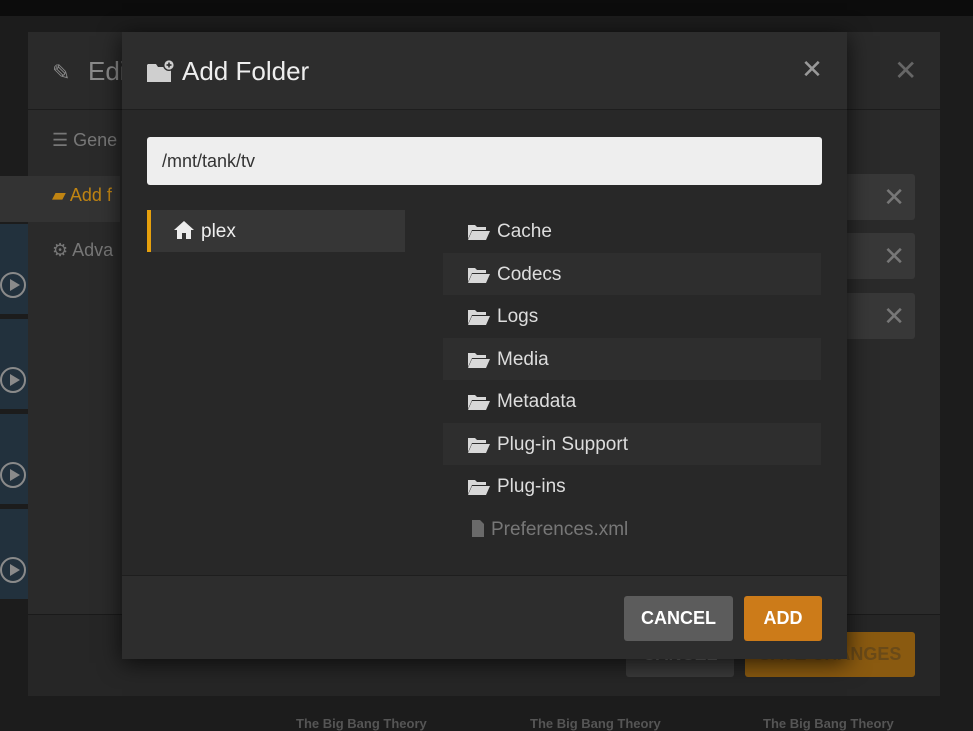 The height and width of the screenshot is (731, 973). I want to click on file-item: Preferences.xml, so click(632, 529).